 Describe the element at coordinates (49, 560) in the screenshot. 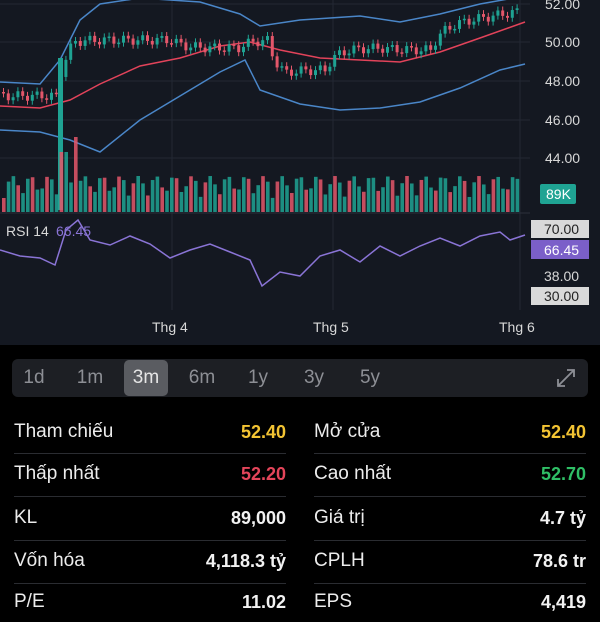

I see `stat-label: Vốn hóa` at that location.